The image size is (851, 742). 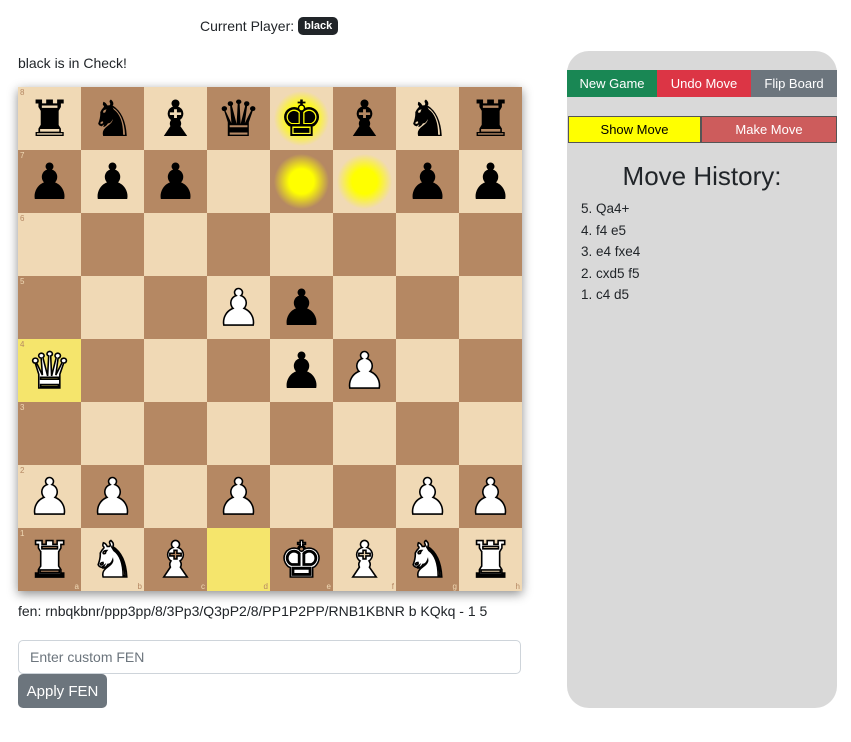 I want to click on square-c6, so click(x=175, y=244).